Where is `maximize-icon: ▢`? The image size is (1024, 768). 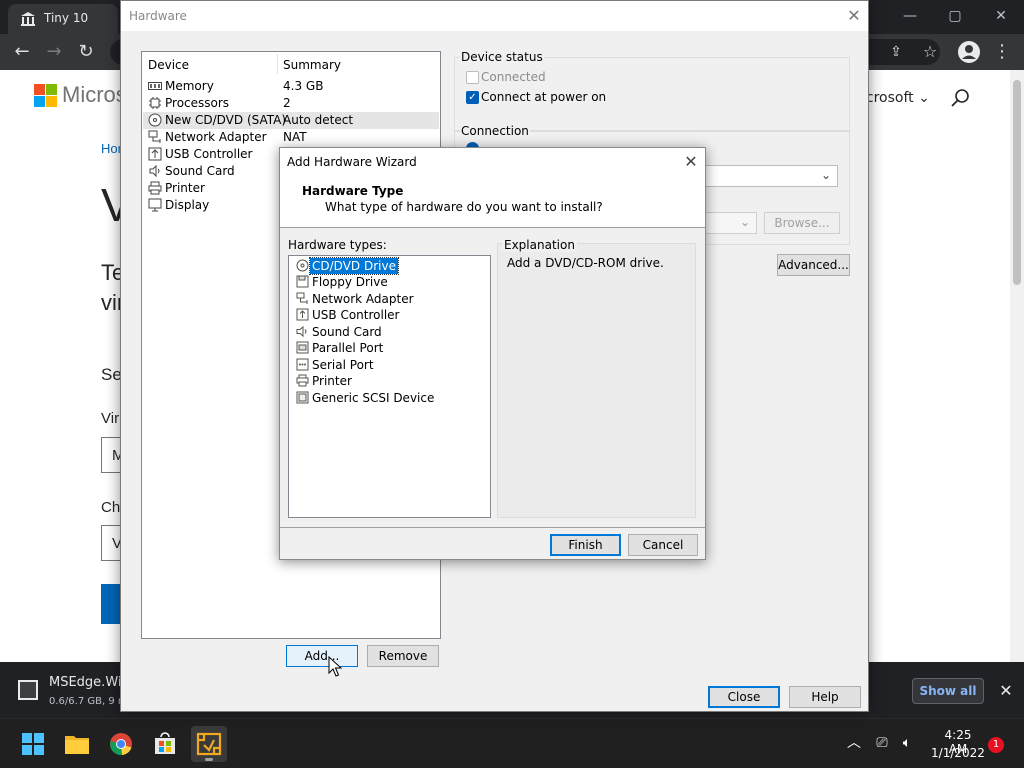
maximize-icon: ▢ is located at coordinates (955, 16).